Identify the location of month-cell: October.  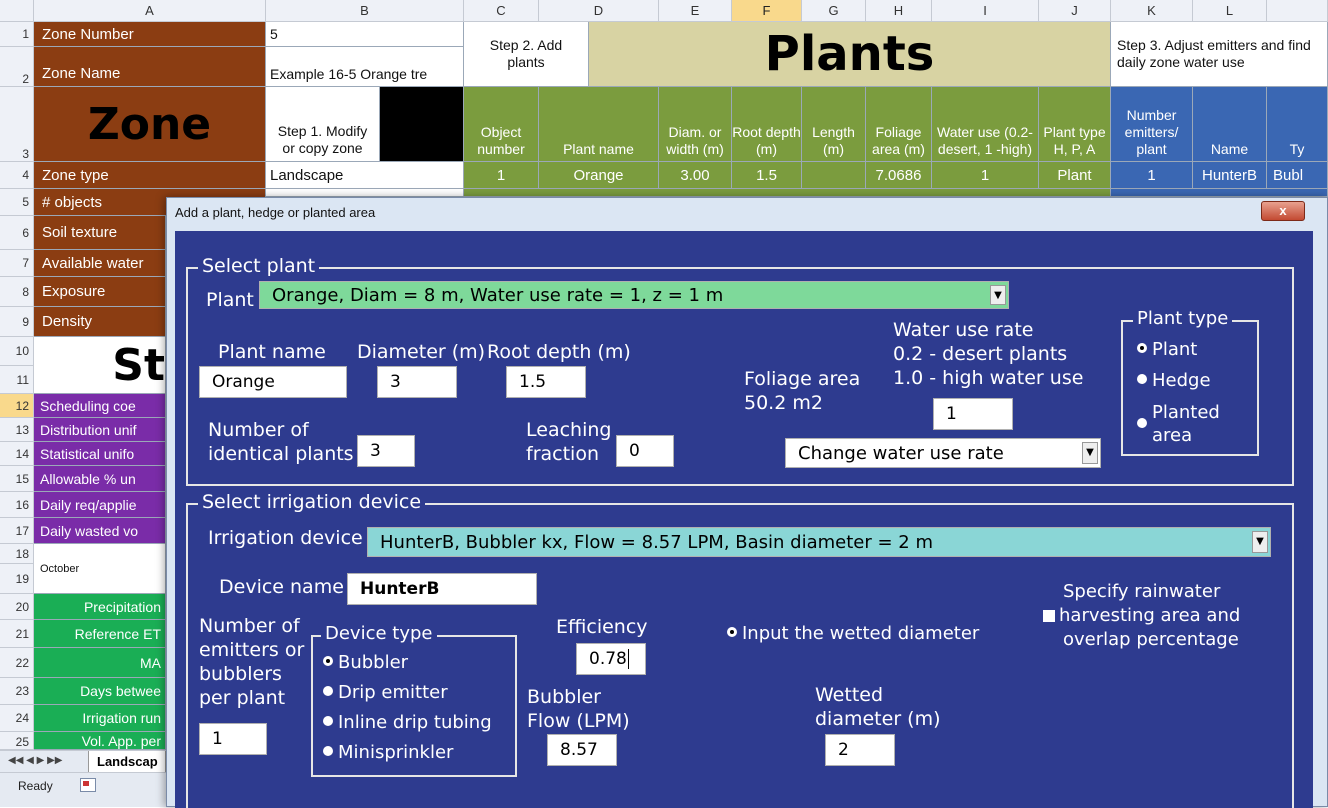
(100, 569).